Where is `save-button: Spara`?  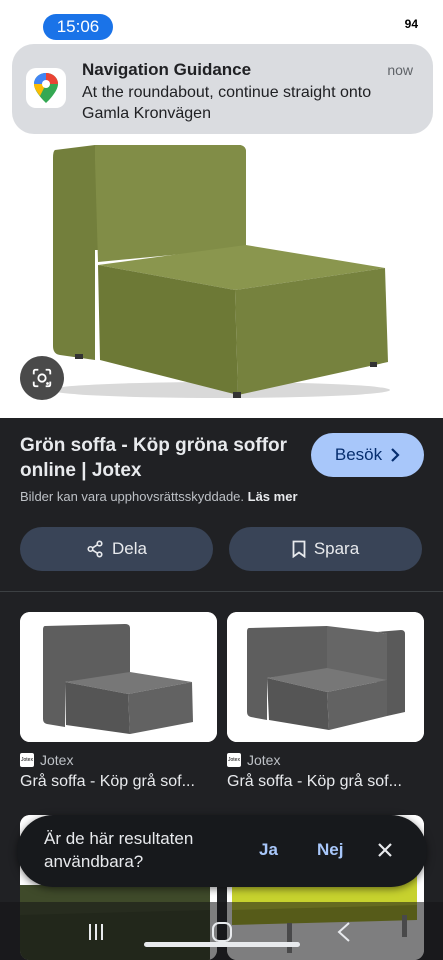 save-button: Spara is located at coordinates (325, 549).